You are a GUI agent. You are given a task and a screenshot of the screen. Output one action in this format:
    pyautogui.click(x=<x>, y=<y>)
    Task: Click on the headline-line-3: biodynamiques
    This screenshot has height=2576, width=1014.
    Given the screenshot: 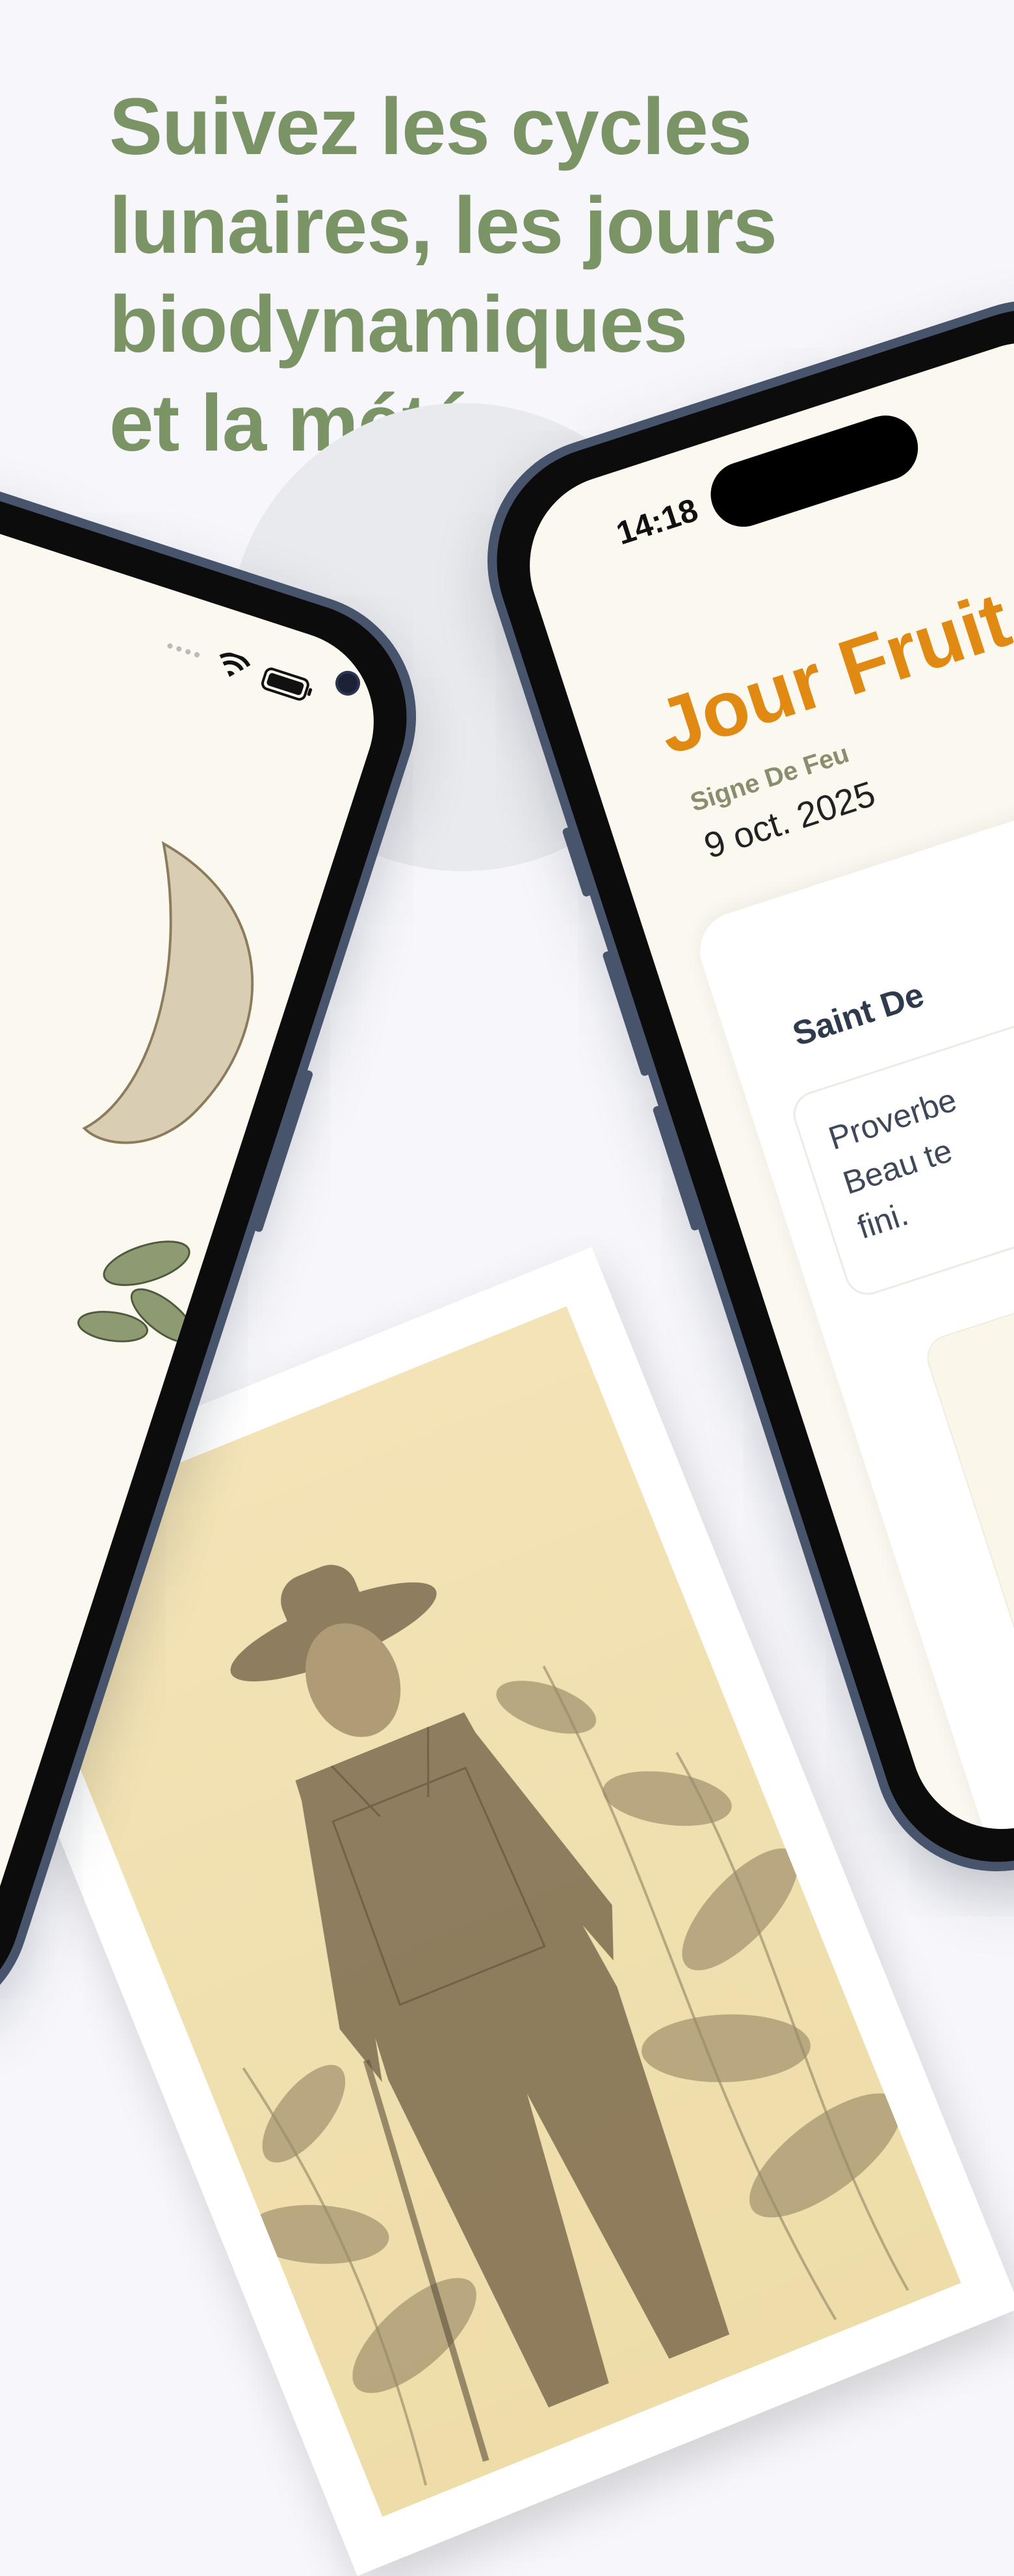 What is the action you would take?
    pyautogui.click(x=398, y=324)
    